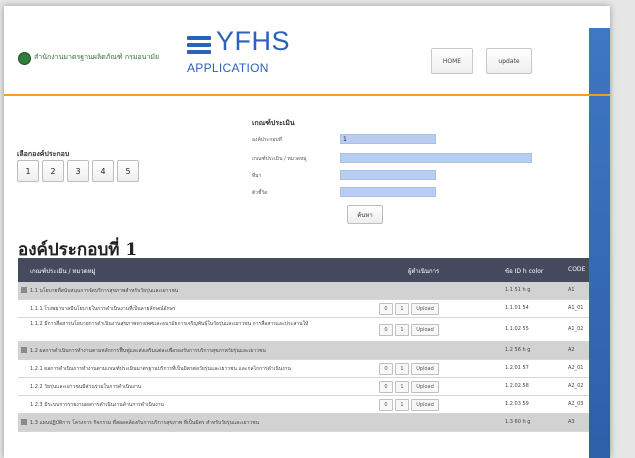 The image size is (635, 458). What do you see at coordinates (228, 68) in the screenshot?
I see `app-subtitle: APPLICATION` at bounding box center [228, 68].